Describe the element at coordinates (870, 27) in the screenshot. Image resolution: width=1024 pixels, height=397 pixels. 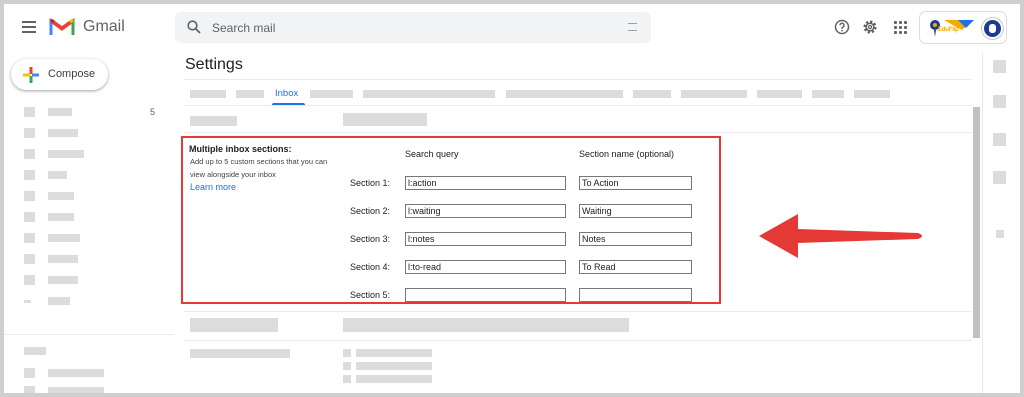
I see `gear-icon` at that location.